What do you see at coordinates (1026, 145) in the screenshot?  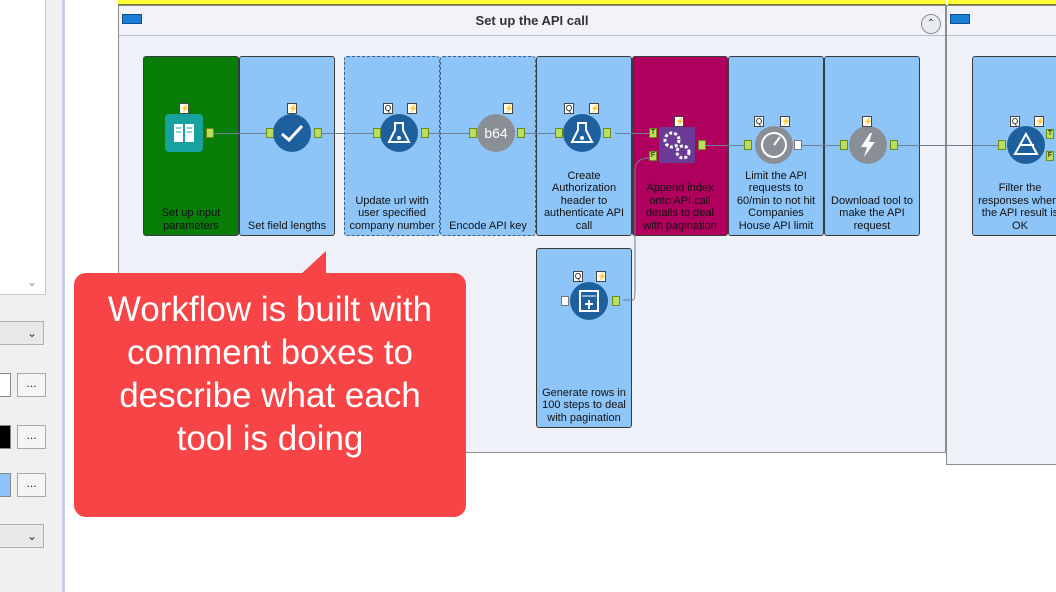 I see `filter-triangle-icon` at bounding box center [1026, 145].